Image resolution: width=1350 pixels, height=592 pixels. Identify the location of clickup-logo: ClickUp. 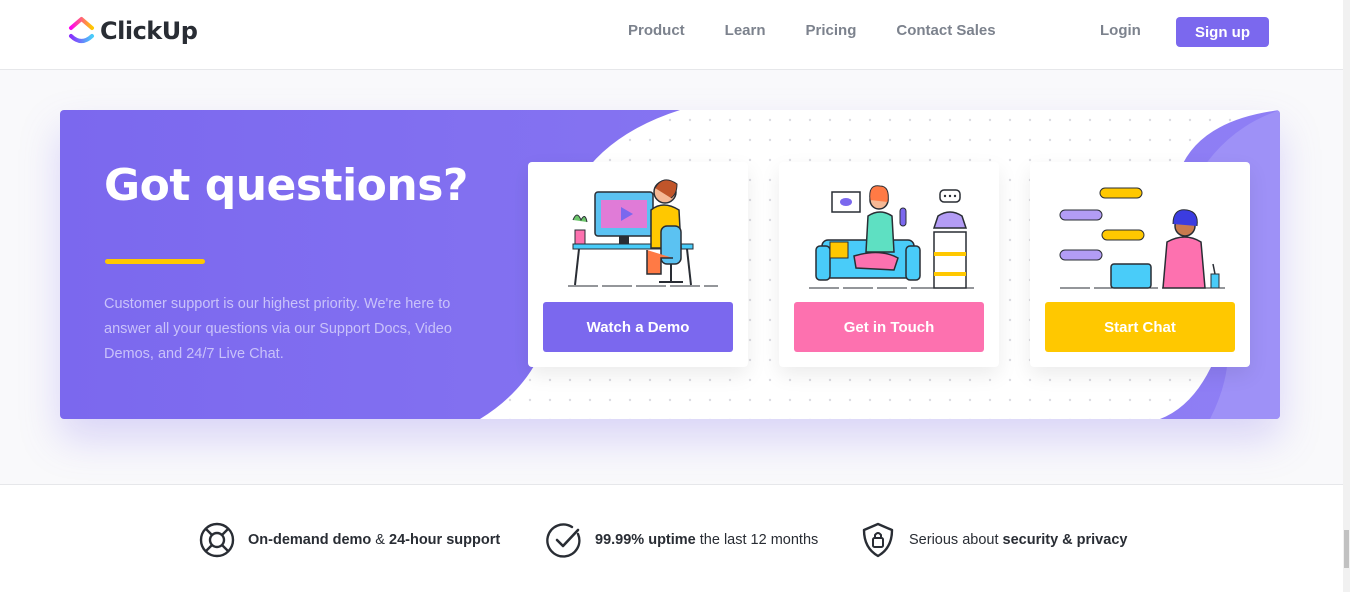
(133, 31).